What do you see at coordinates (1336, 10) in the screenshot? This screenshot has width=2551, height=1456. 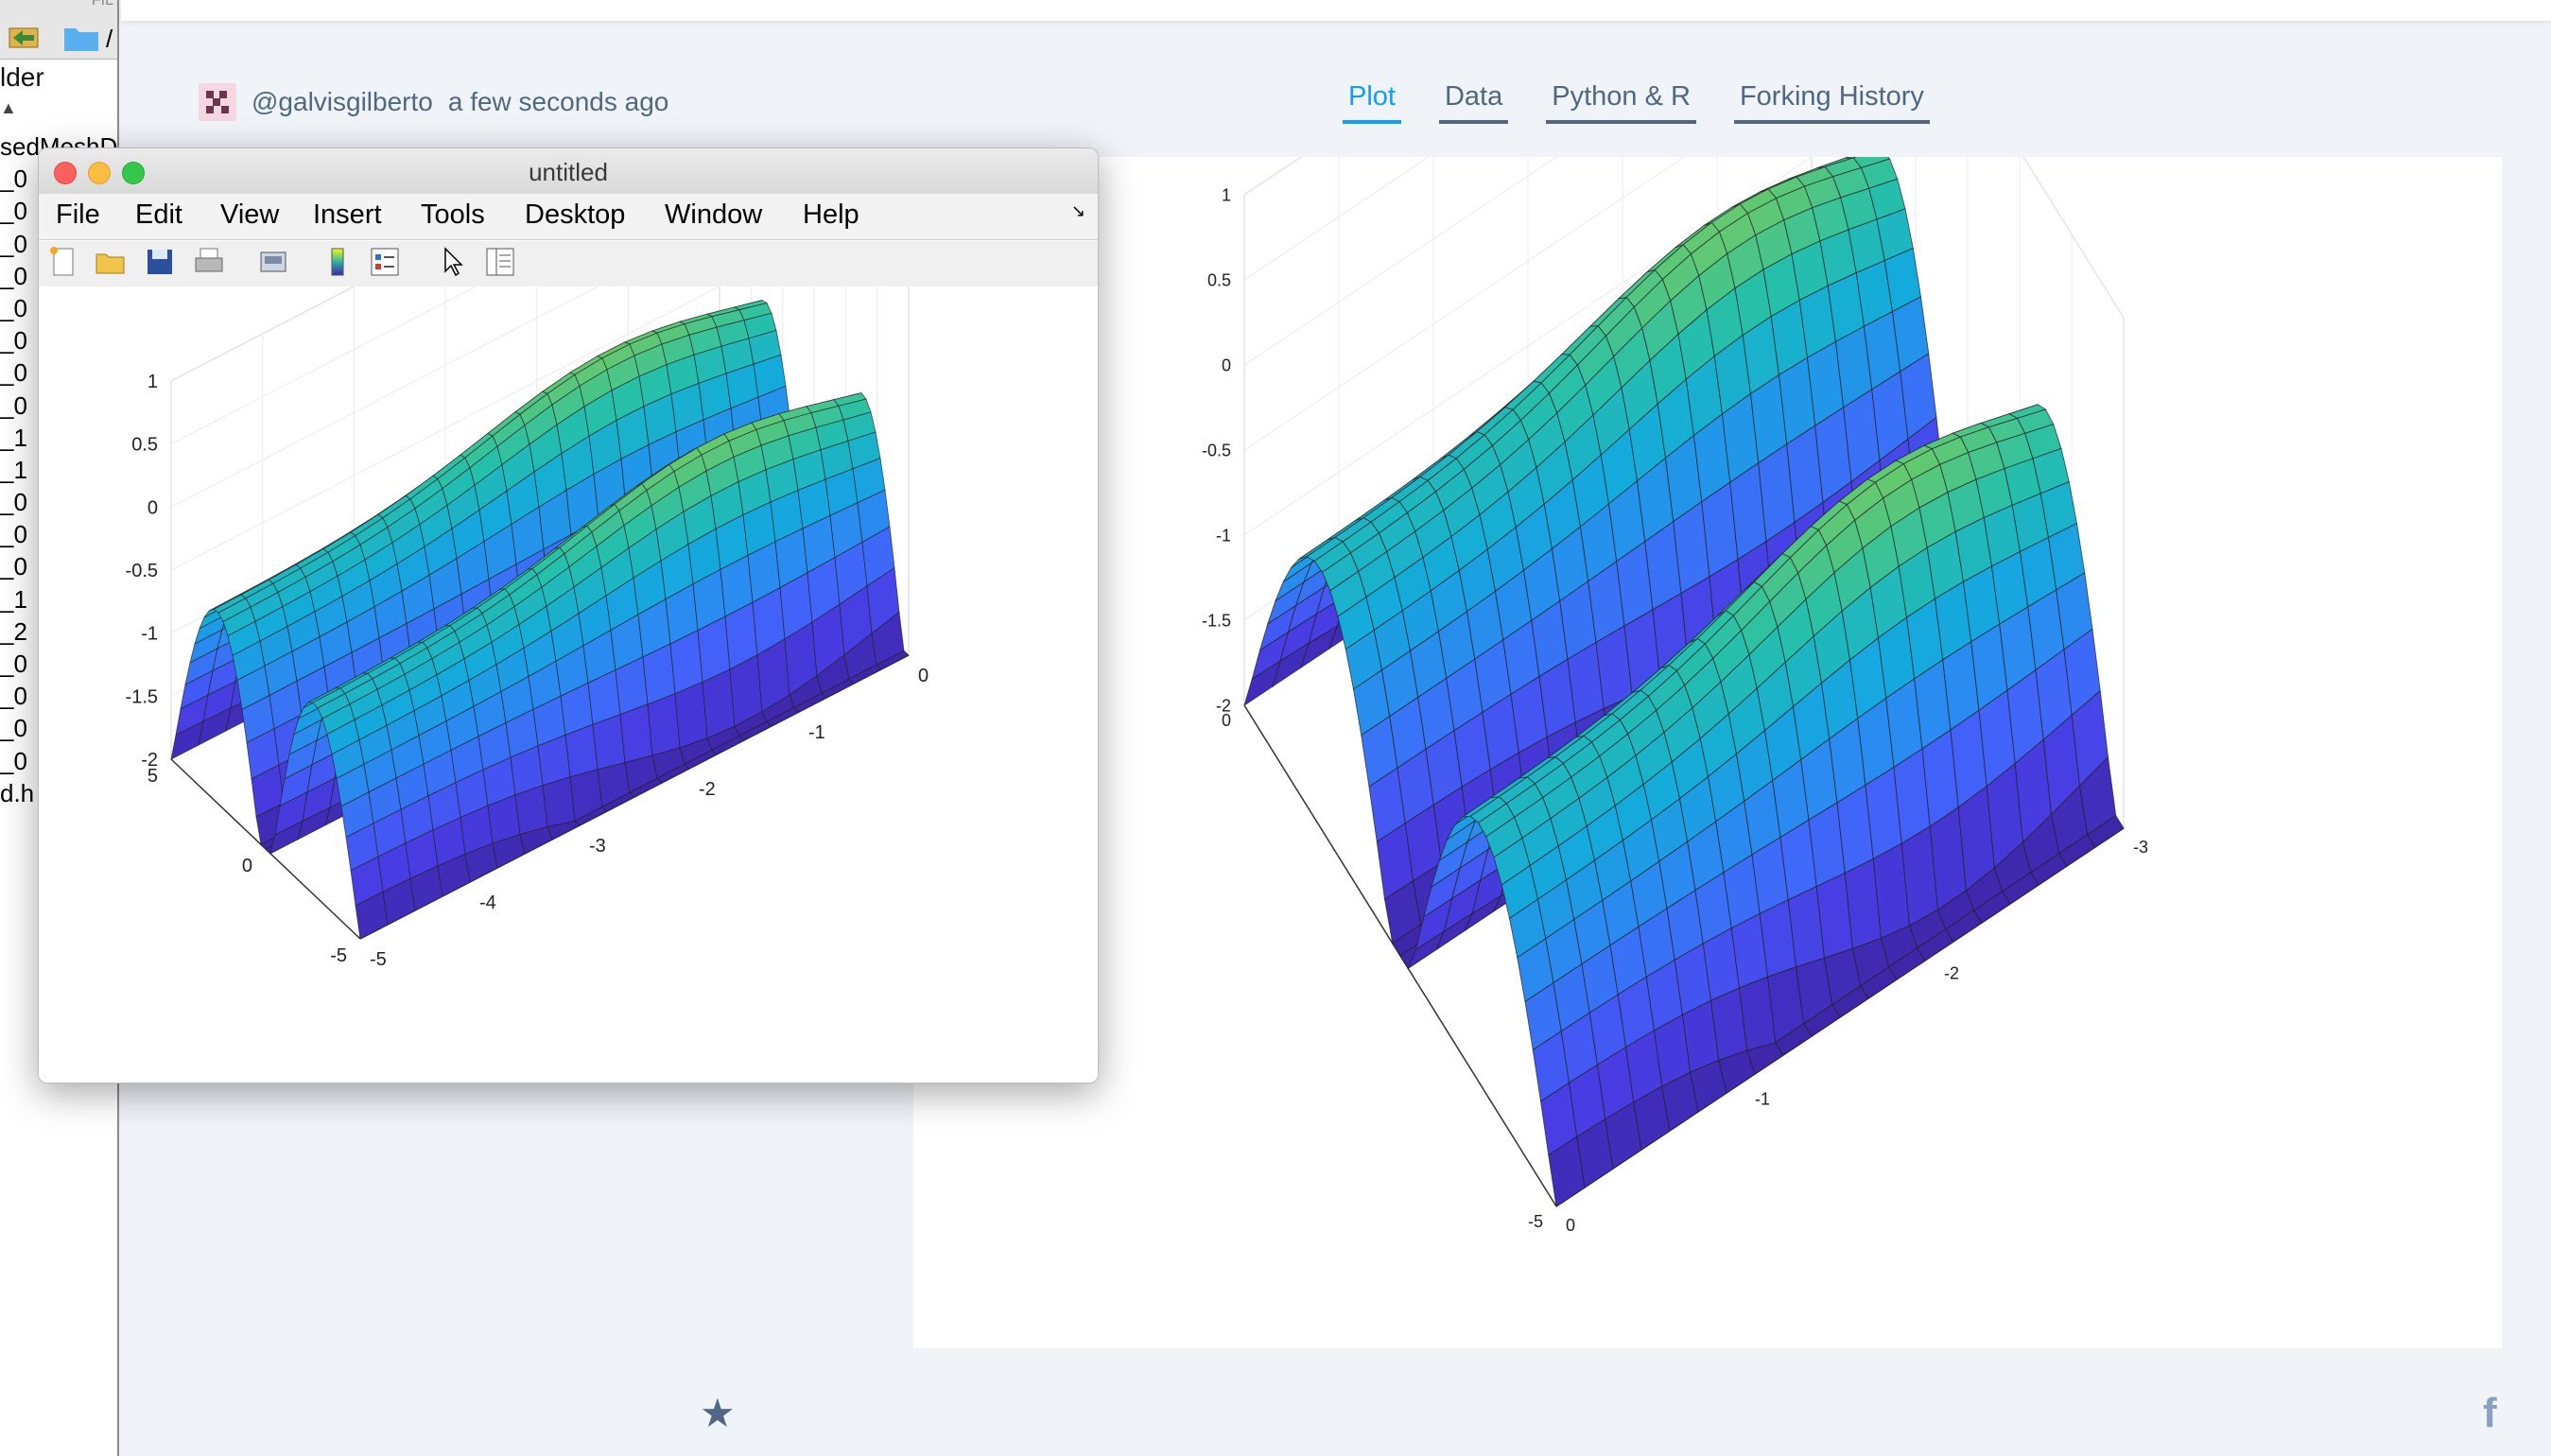 I see `site-header-bar` at bounding box center [1336, 10].